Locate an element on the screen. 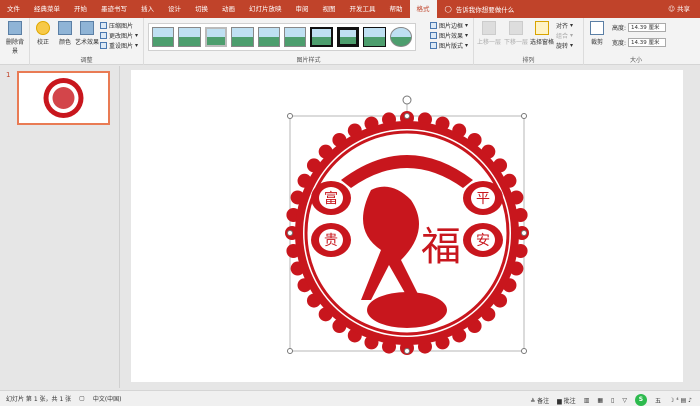 This screenshot has height=406, width=700. share-button: ☺ 共享 is located at coordinates (679, 9).